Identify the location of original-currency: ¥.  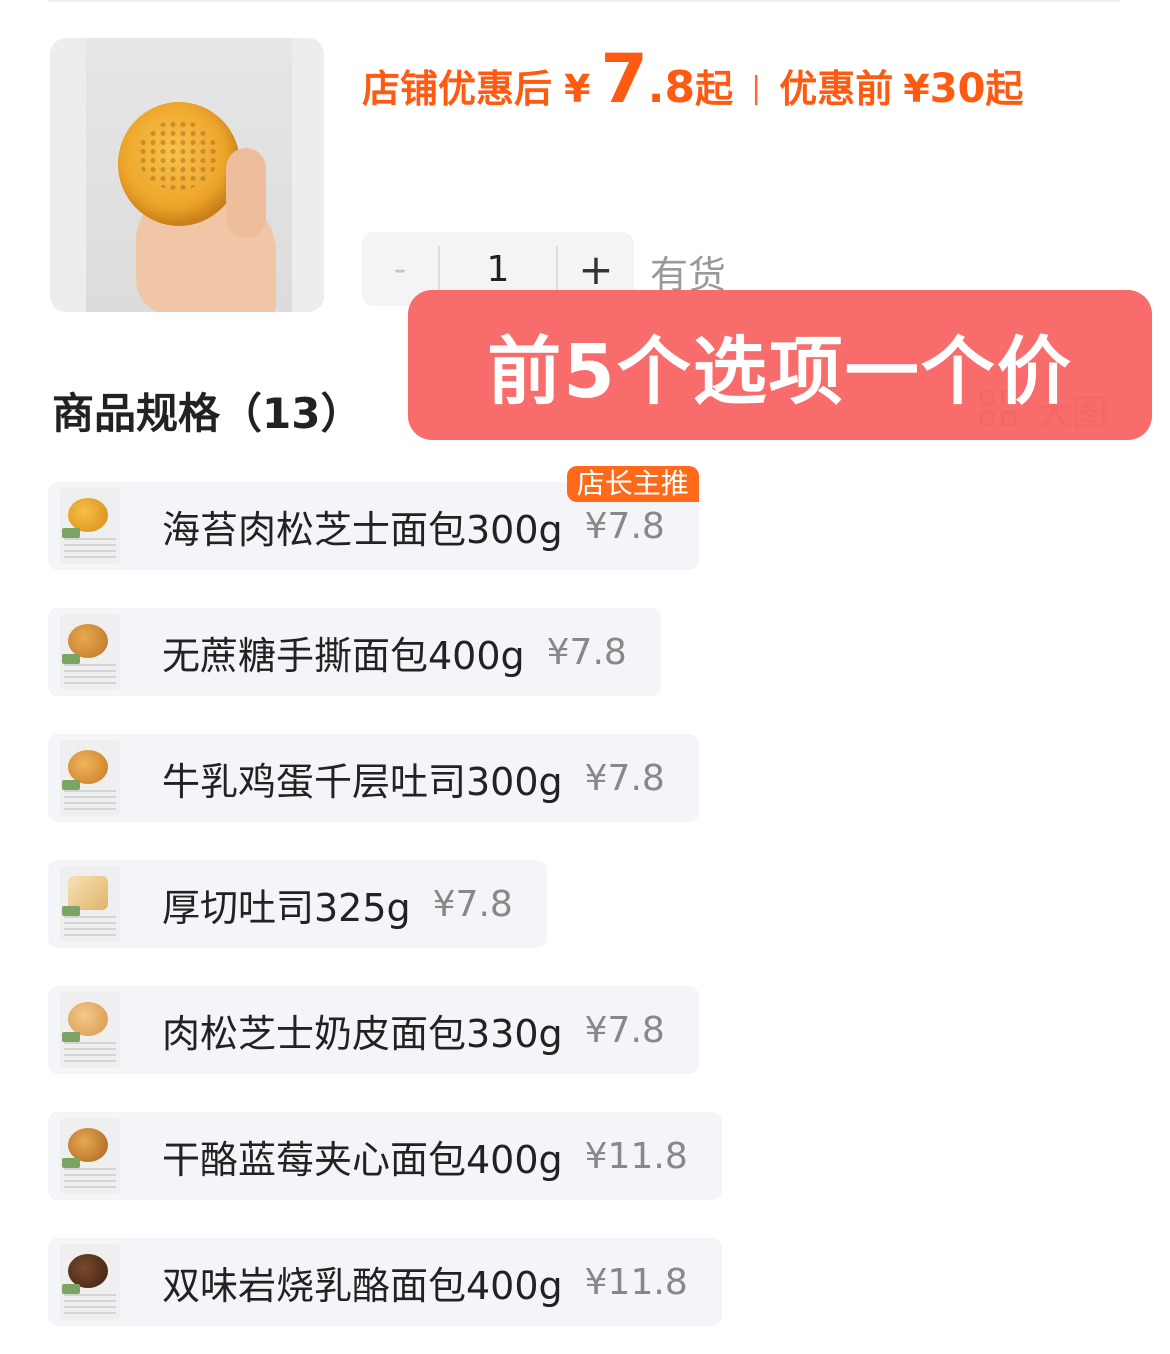
(916, 89).